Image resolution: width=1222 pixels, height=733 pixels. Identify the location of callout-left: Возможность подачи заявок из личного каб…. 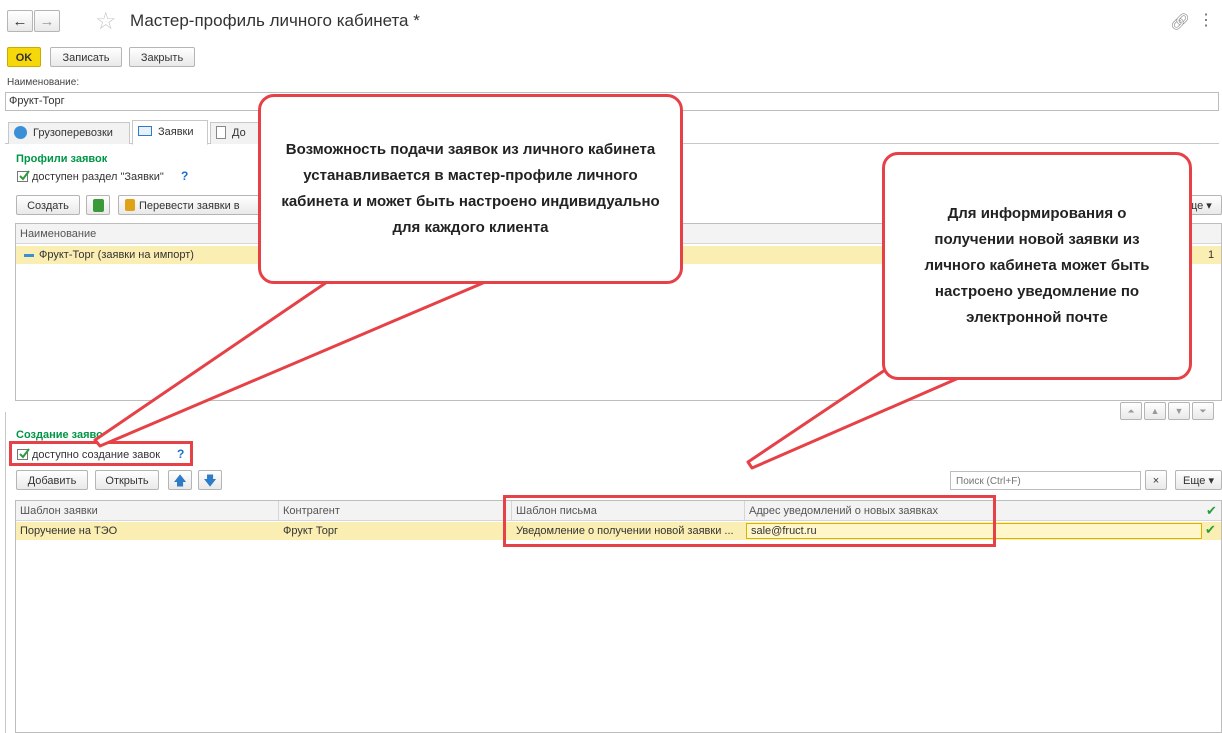
(470, 189).